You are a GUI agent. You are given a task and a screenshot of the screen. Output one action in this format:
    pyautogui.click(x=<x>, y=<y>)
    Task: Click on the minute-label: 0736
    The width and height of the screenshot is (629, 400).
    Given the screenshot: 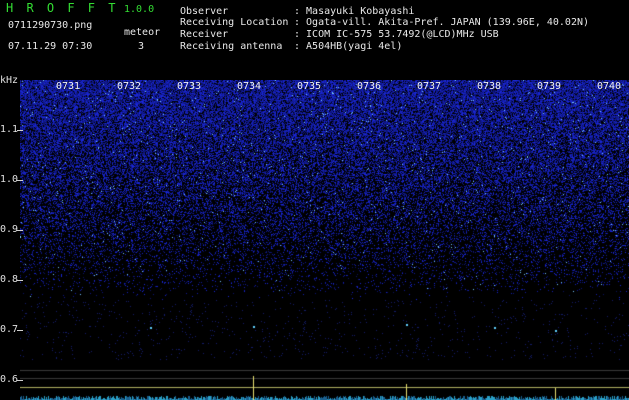 What is the action you would take?
    pyautogui.click(x=369, y=86)
    